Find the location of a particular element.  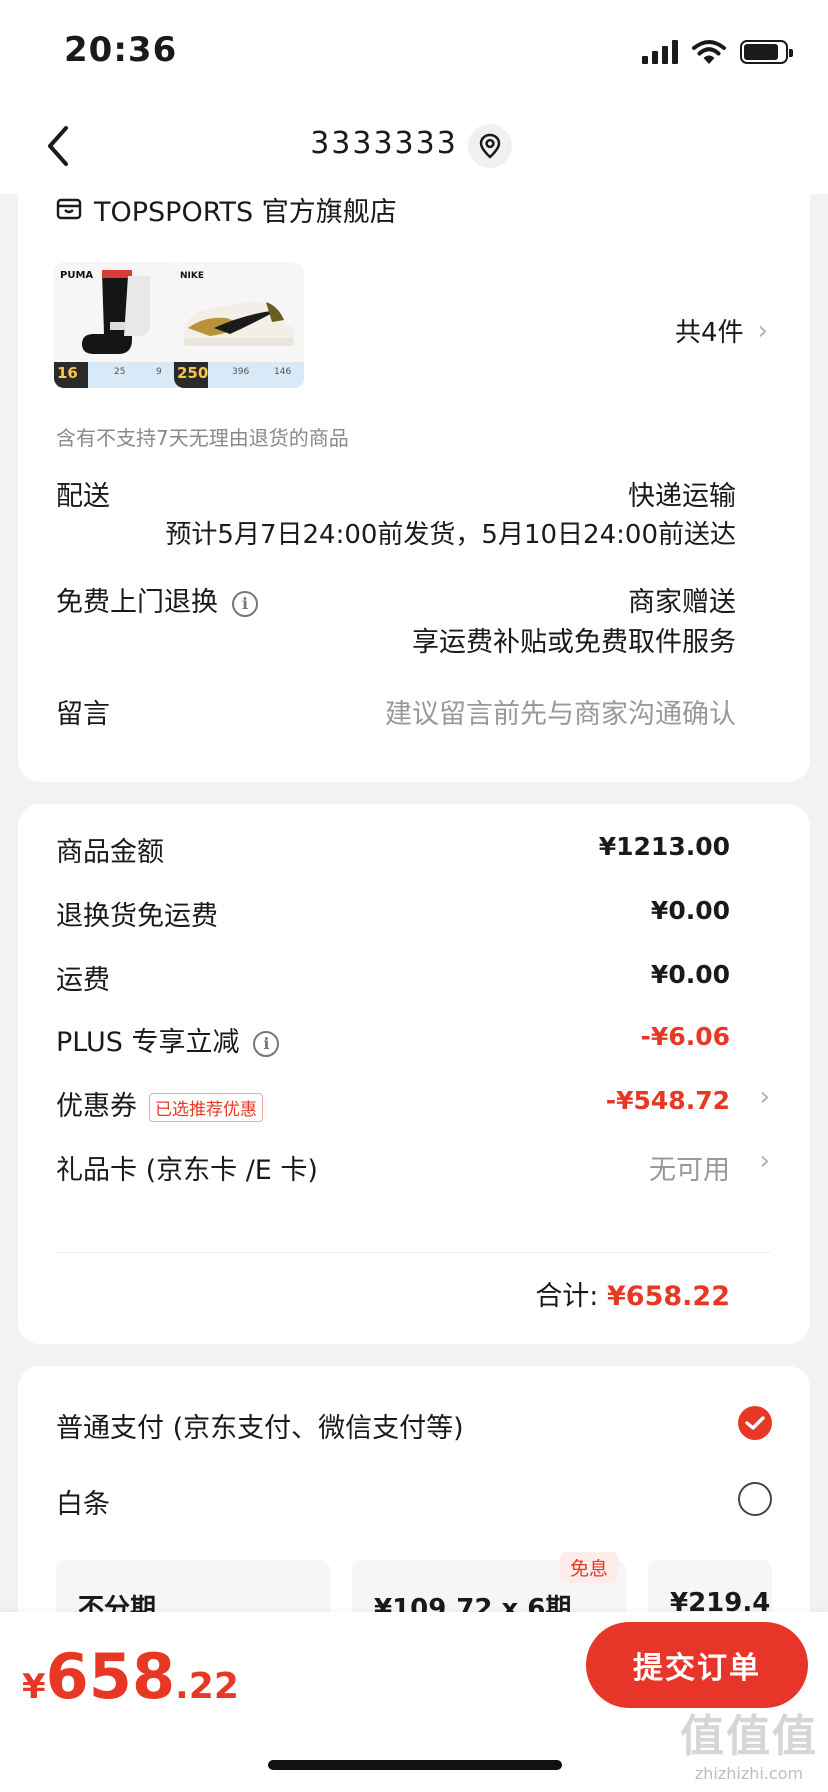

bottom-total-price: ¥658.22 is located at coordinates (130, 1676).